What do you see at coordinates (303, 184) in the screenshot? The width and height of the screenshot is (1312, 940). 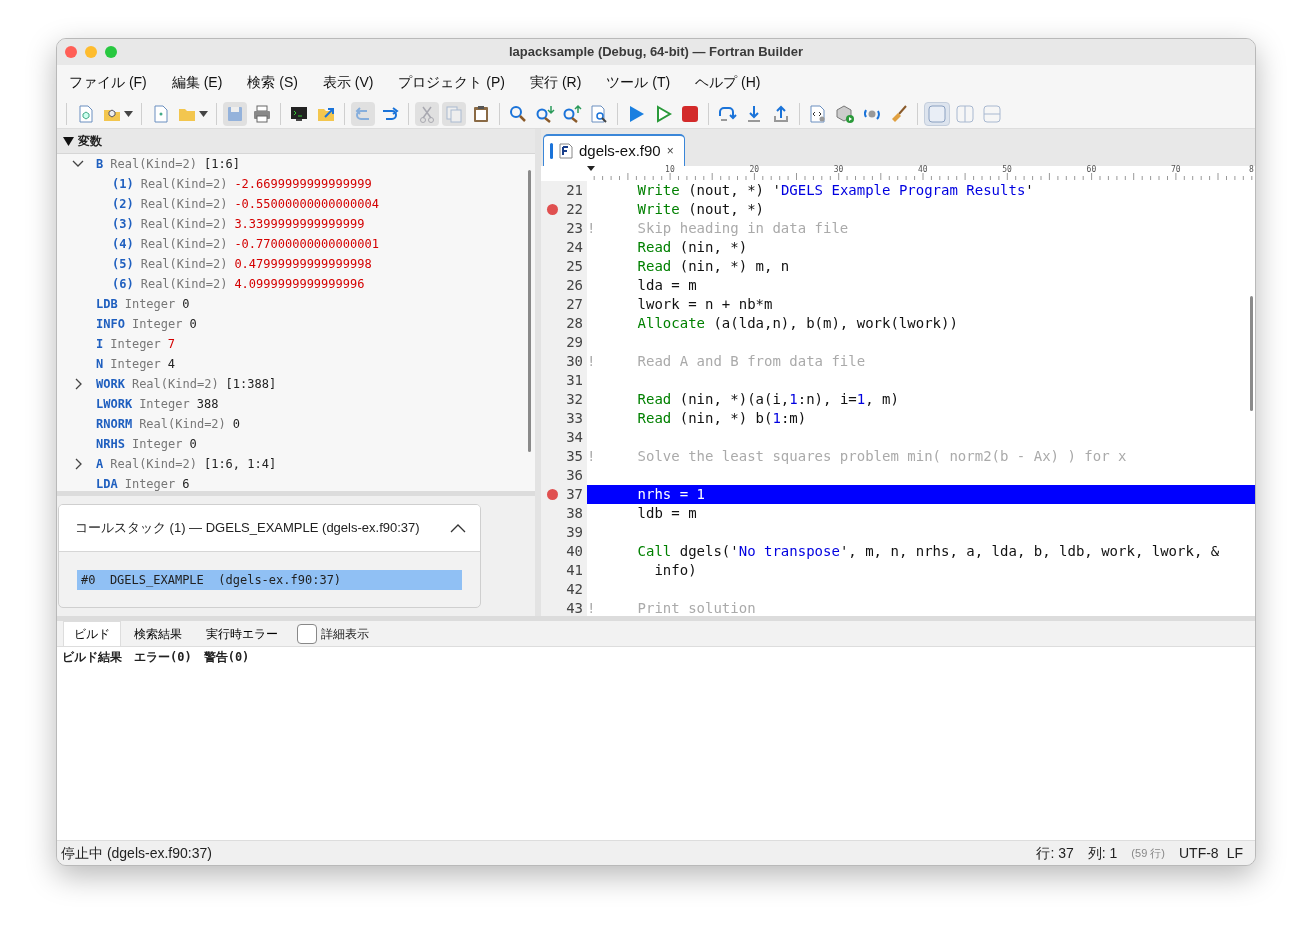 I see `variable-value: -2.6699999999999999` at bounding box center [303, 184].